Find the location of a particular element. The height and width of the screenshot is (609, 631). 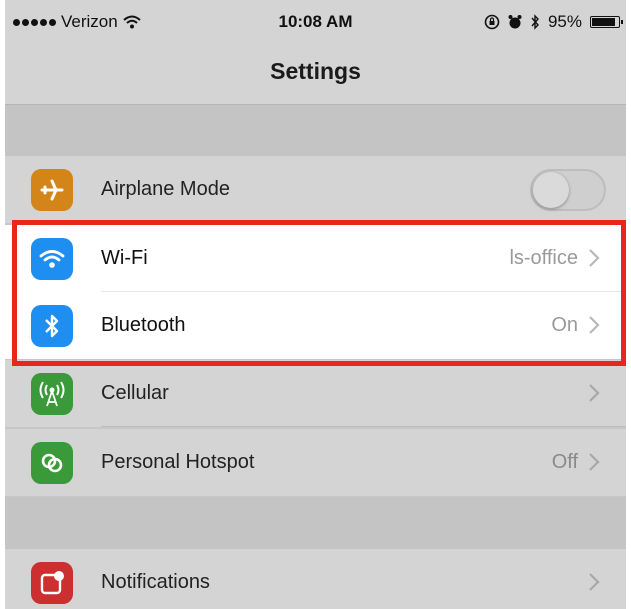

status-right: 95% is located at coordinates (553, 22).